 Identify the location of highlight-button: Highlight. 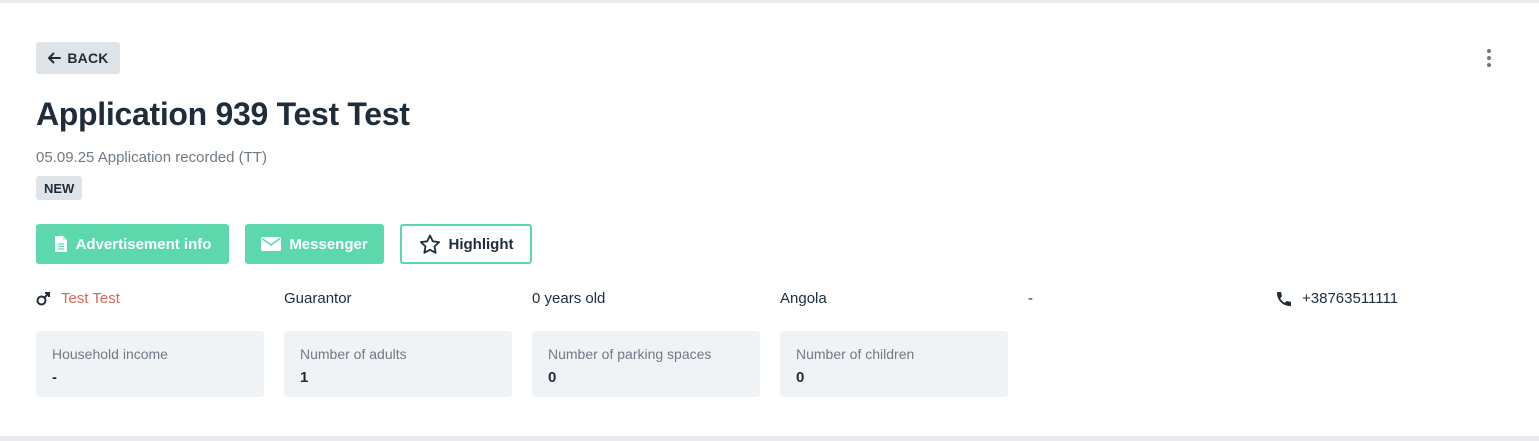
(466, 244).